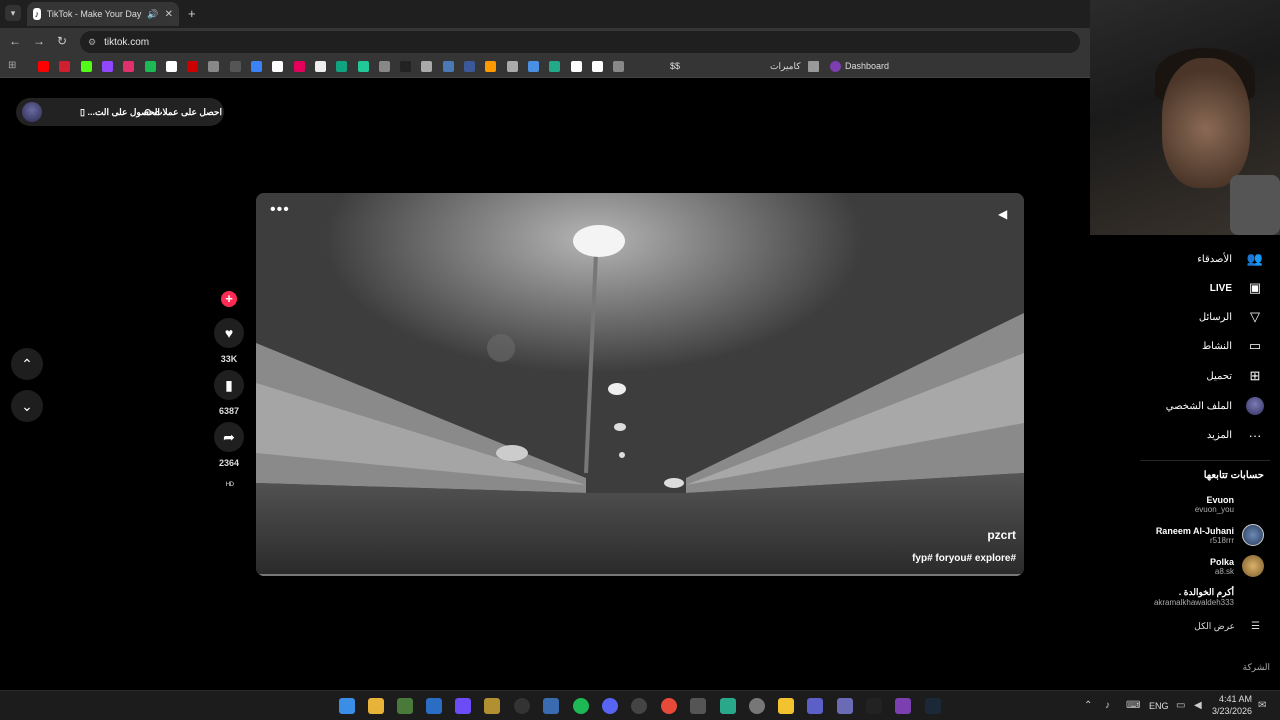 This screenshot has width=1280, height=720. What do you see at coordinates (522, 706) in the screenshot?
I see `4k-app-icon` at bounding box center [522, 706].